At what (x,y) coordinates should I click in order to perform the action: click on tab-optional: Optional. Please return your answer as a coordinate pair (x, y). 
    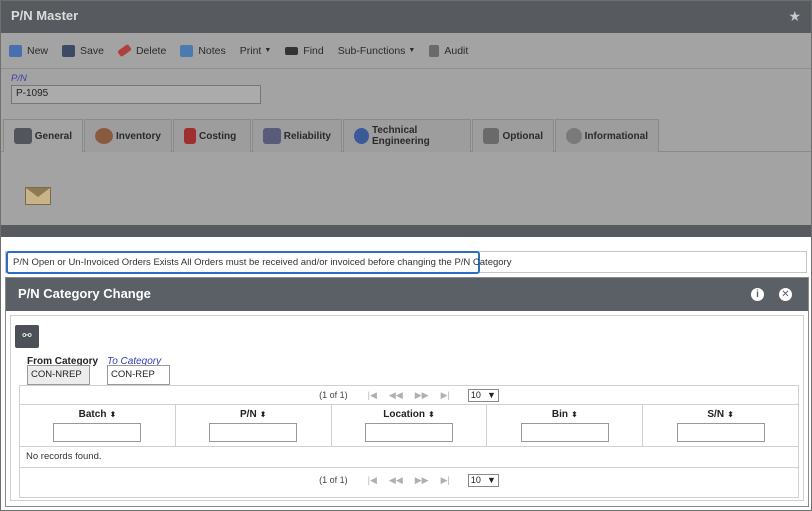
    Looking at the image, I should click on (513, 135).